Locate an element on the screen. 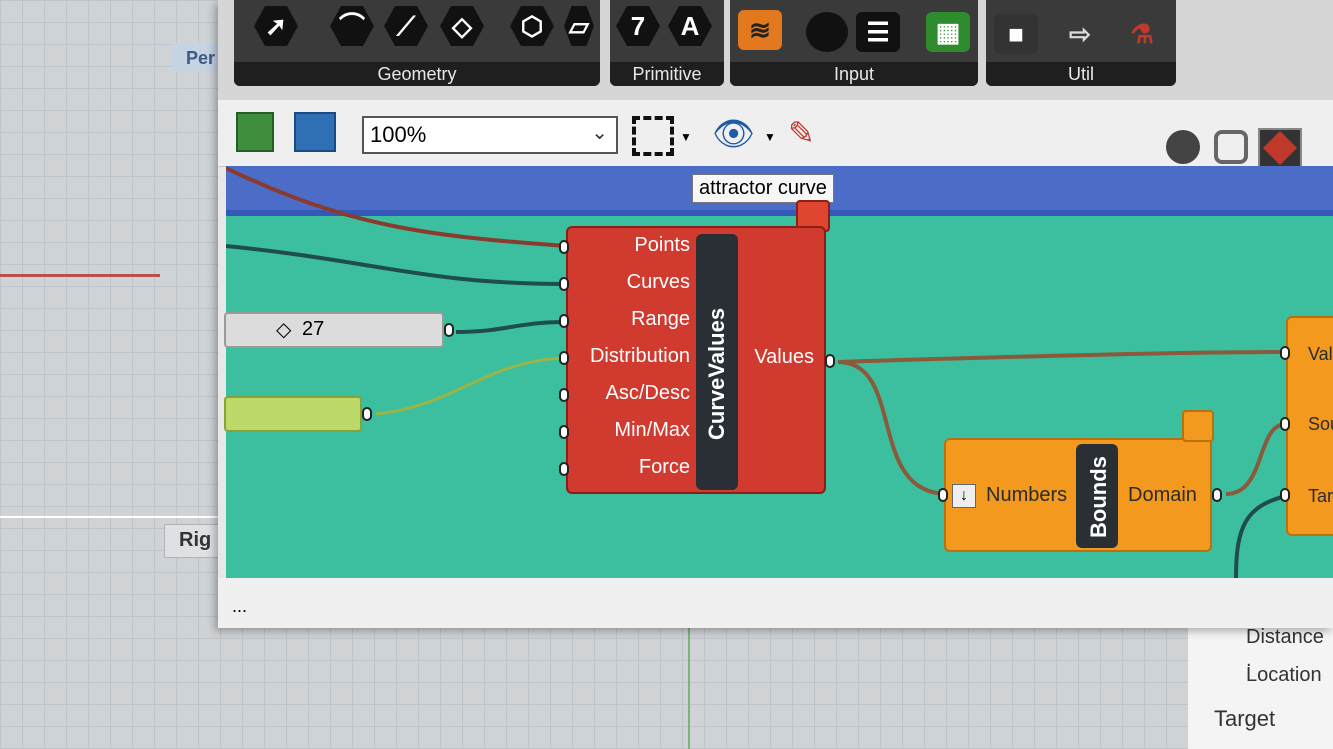 Image resolution: width=1333 pixels, height=749 pixels. relay-arrow-icon: ⇨ is located at coordinates (1080, 34).